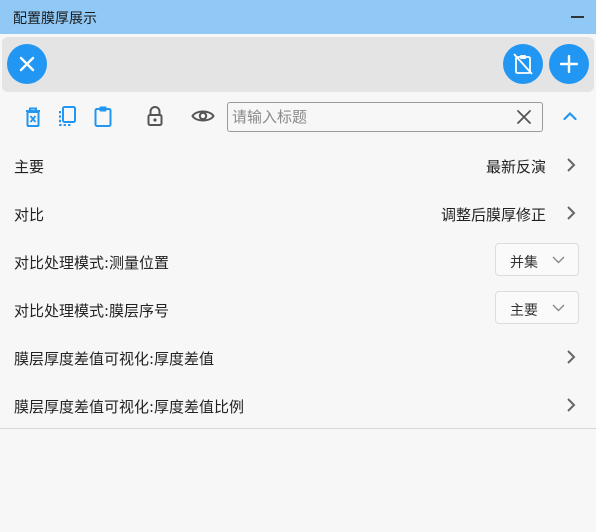 This screenshot has height=532, width=596. Describe the element at coordinates (92, 311) in the screenshot. I see `setting-label: 对比处理模式:膜层序号` at that location.